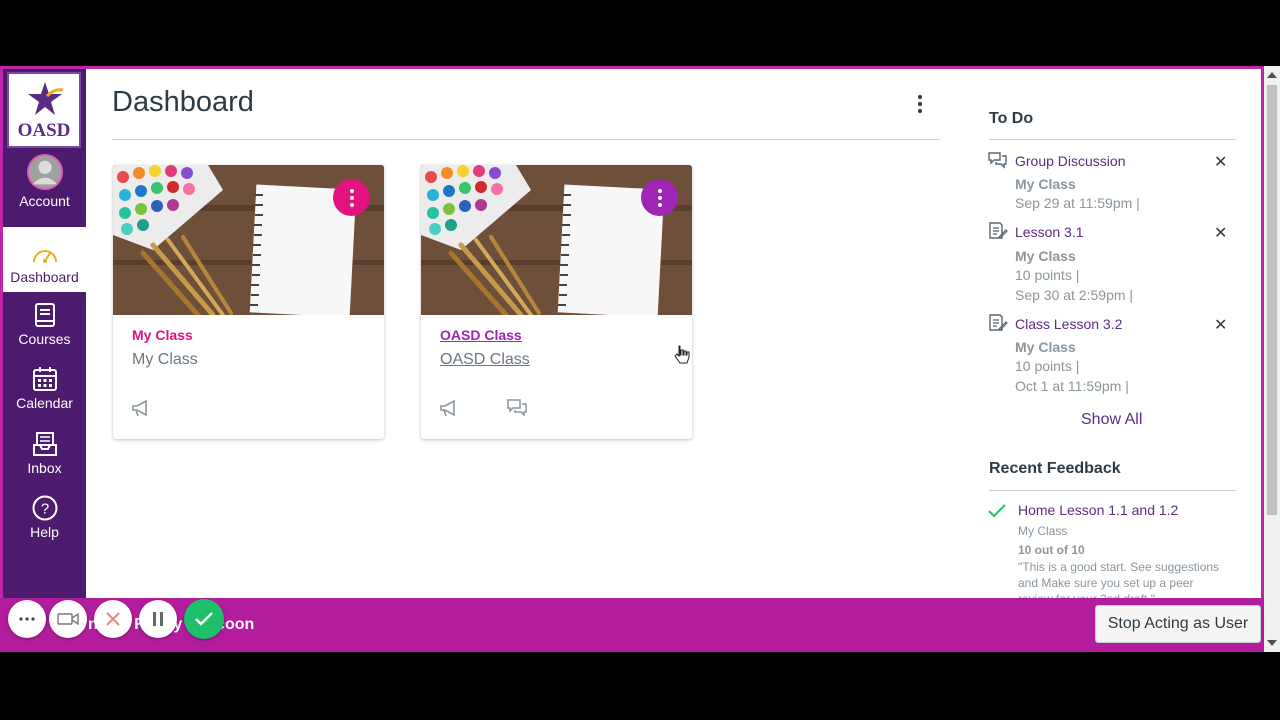  Describe the element at coordinates (27, 619) in the screenshot. I see `more-options-icon` at that location.